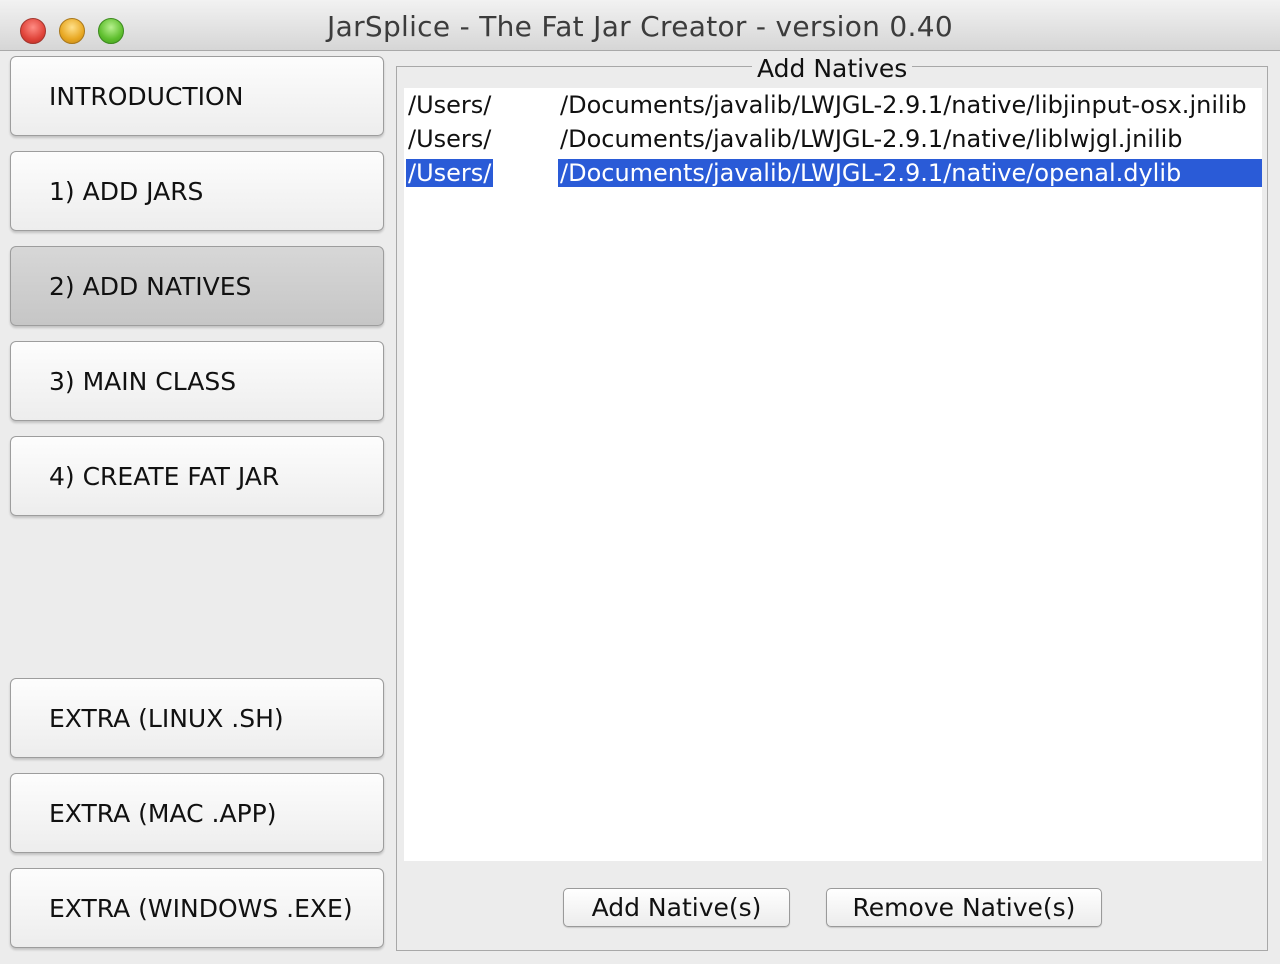  I want to click on nav-button-label: 3) MAIN CLASS, so click(143, 381).